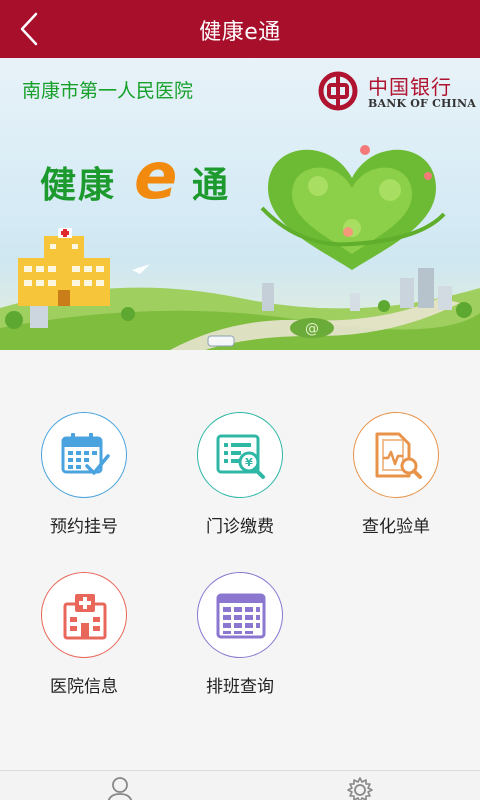  Describe the element at coordinates (396, 527) in the screenshot. I see `menu-item-label: 查化验单` at that location.